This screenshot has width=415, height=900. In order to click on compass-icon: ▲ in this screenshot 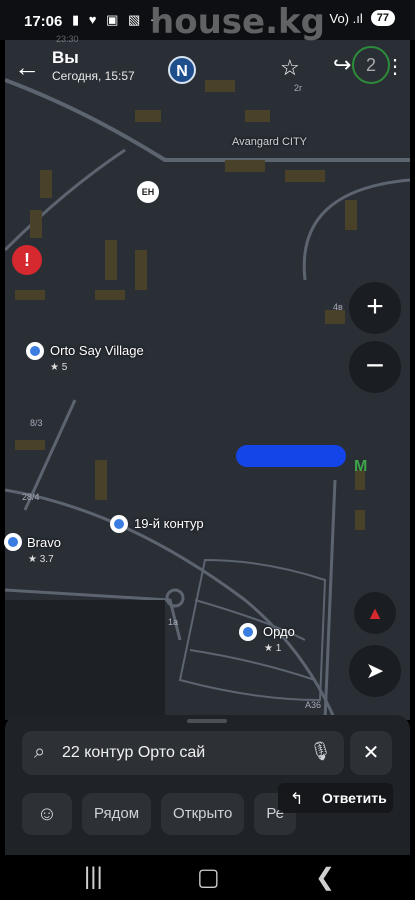, I will do `click(375, 613)`.